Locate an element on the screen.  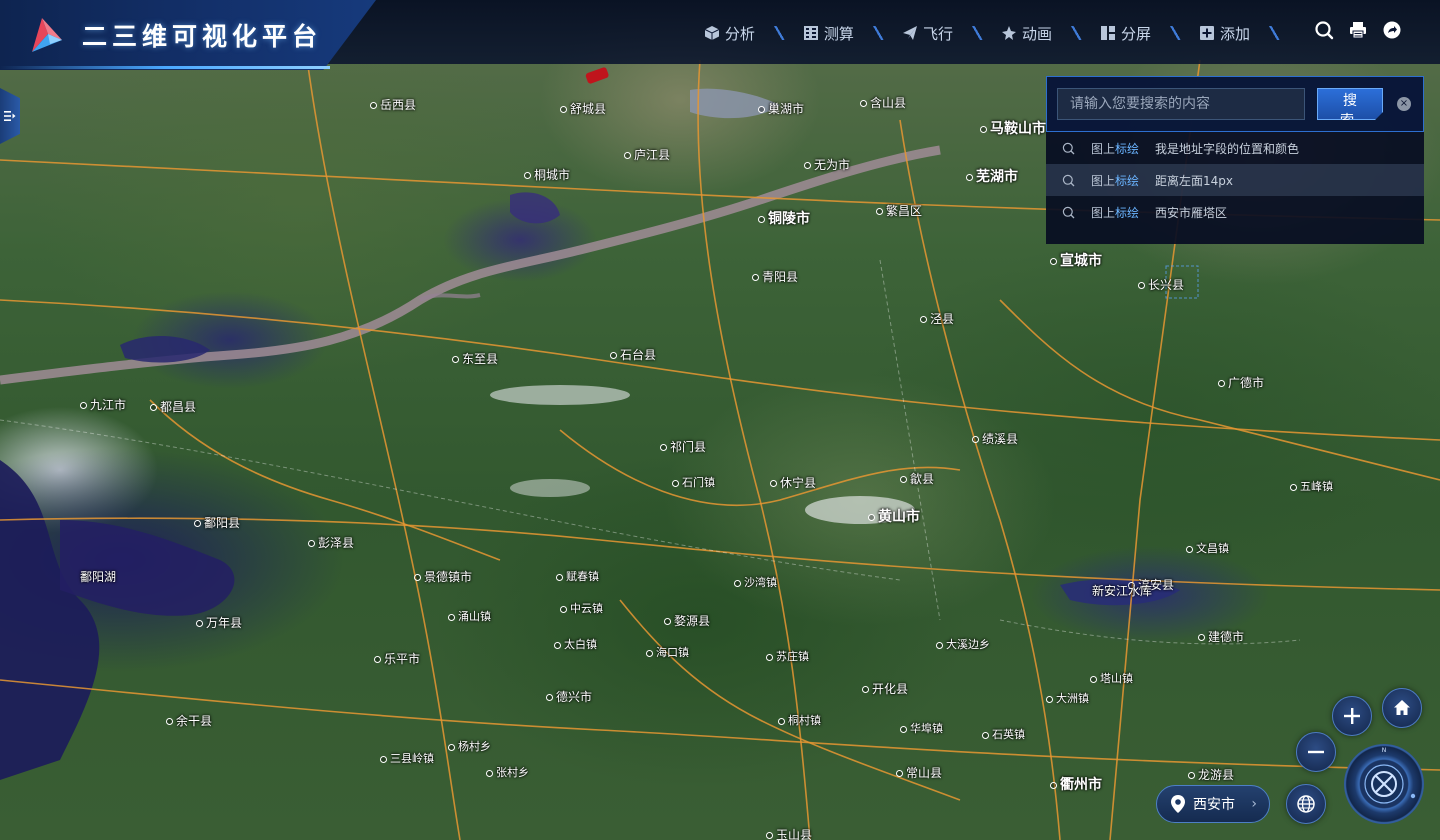
map-label: 石门镇 is located at coordinates (693, 482).